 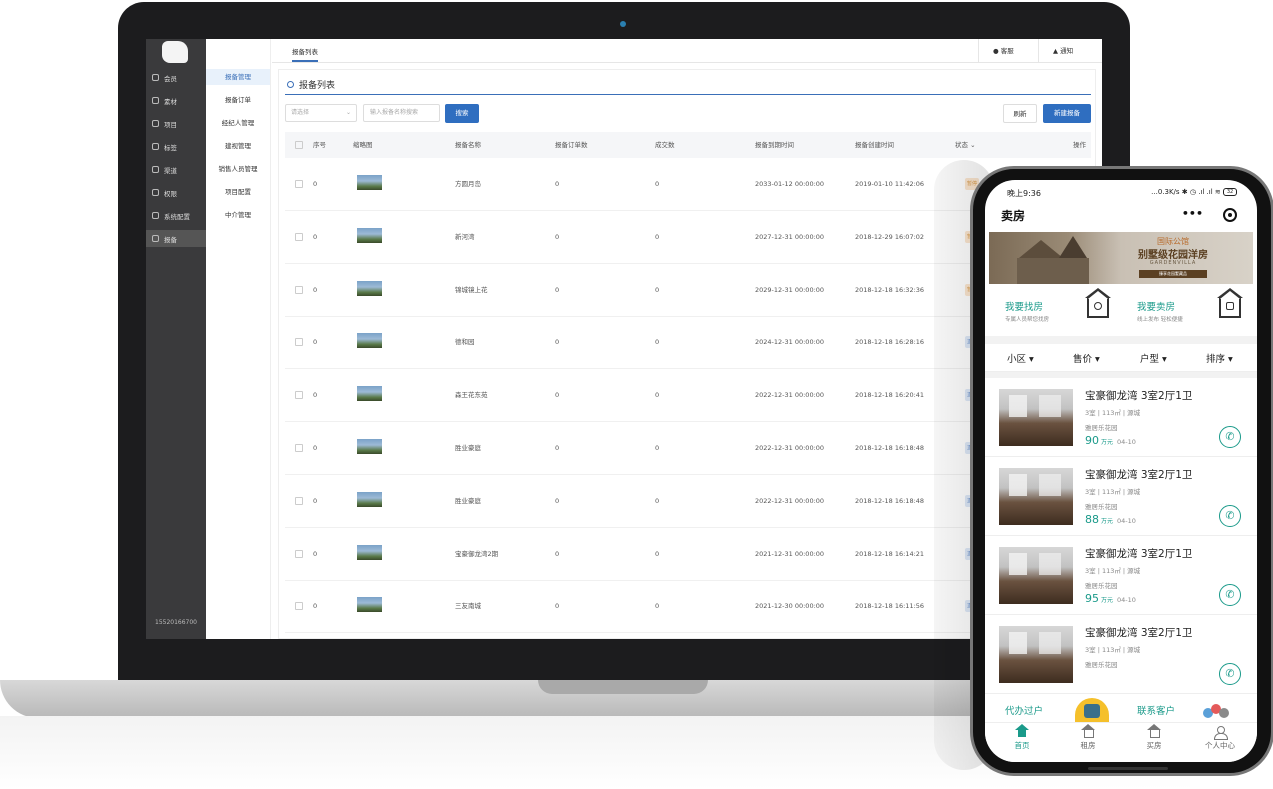 What do you see at coordinates (1110, 519) in the screenshot?
I see `listing-price: 88 万元 04-10` at bounding box center [1110, 519].